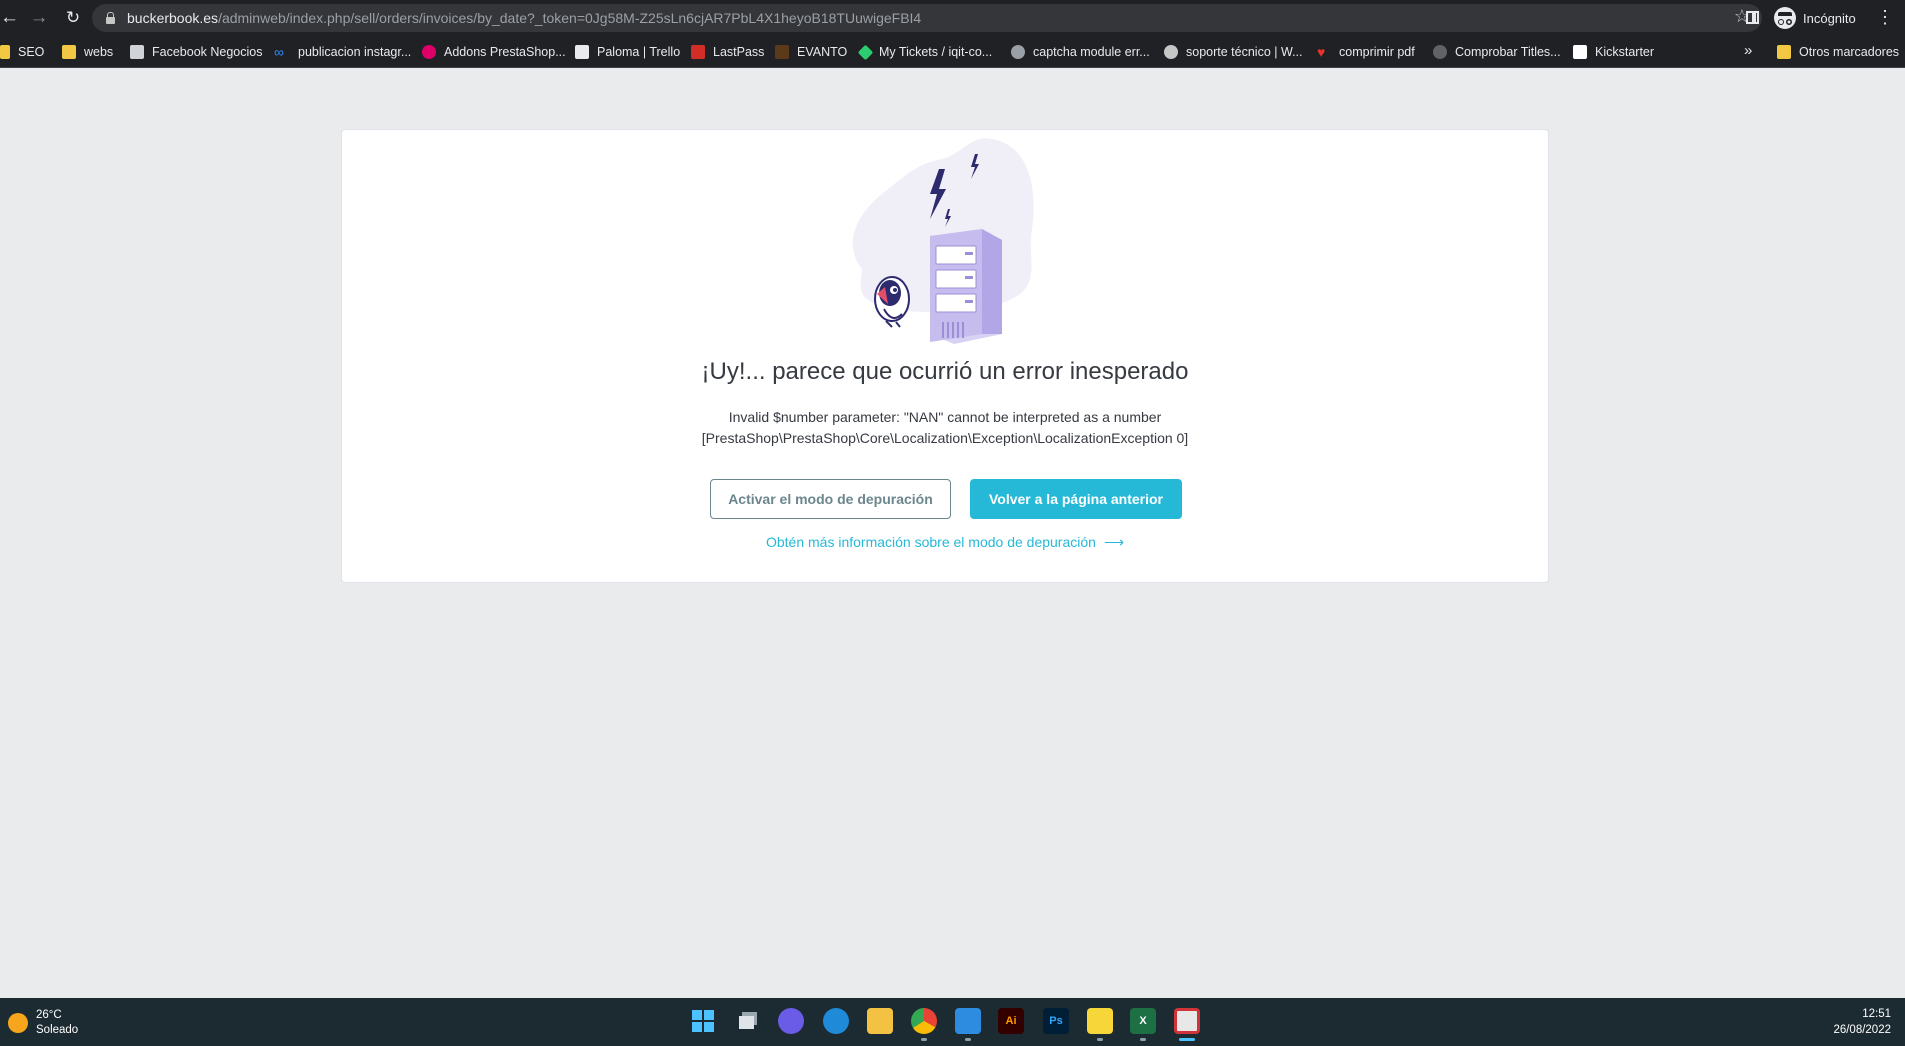 The height and width of the screenshot is (1046, 1905). I want to click on wordpress-icon, so click(1171, 52).